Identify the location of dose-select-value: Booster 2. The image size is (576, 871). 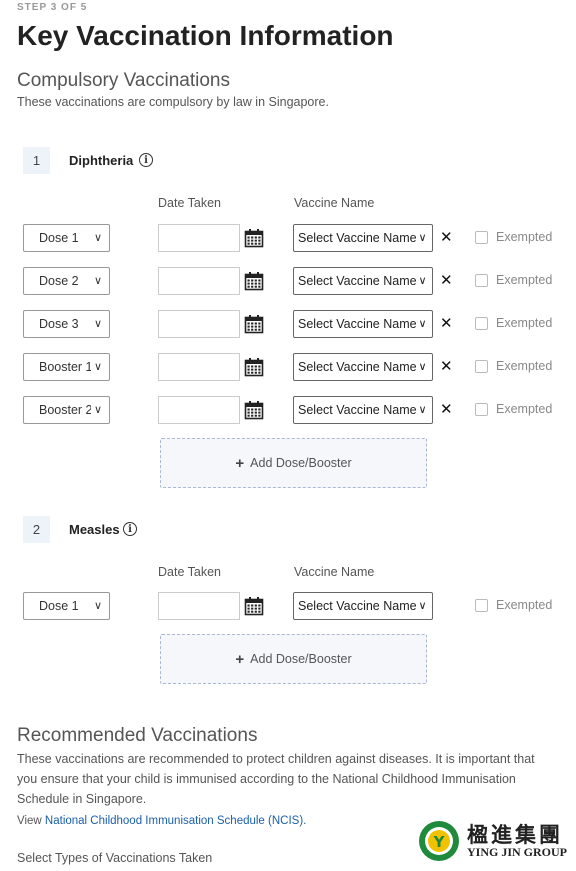
(66, 410).